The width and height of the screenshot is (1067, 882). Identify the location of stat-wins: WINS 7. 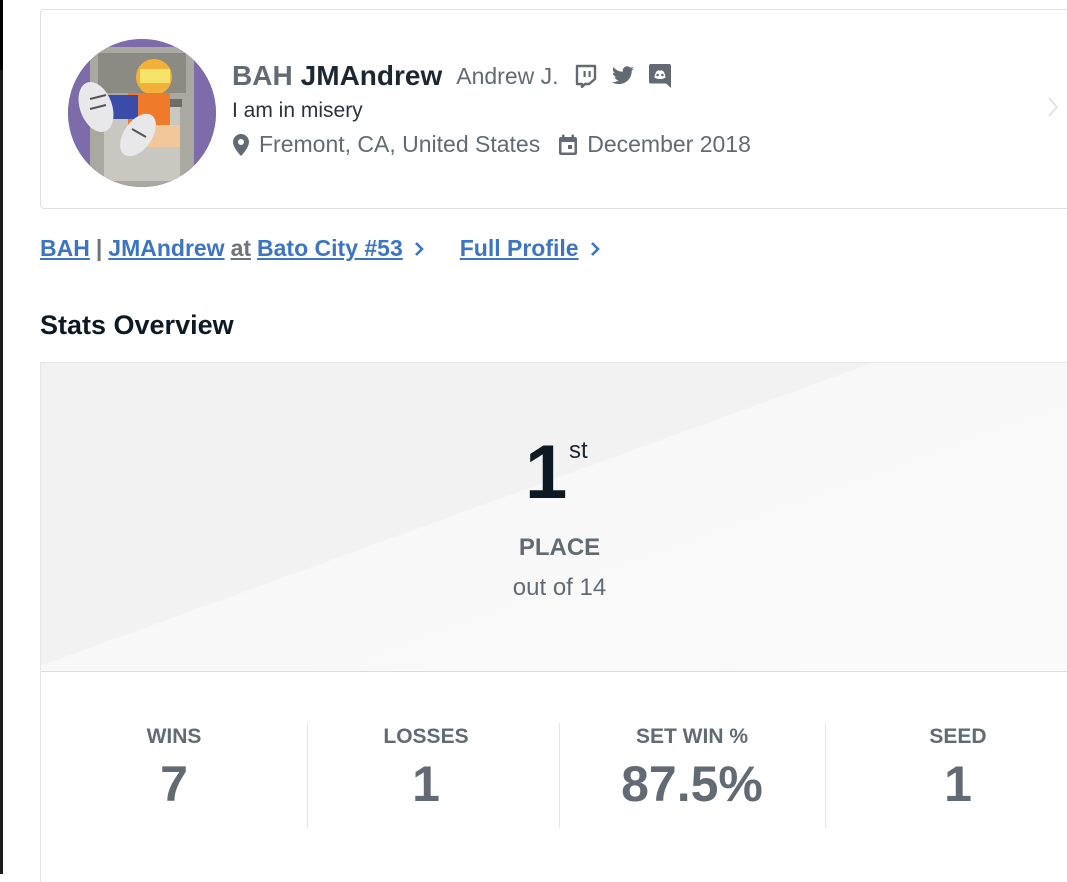
(174, 775).